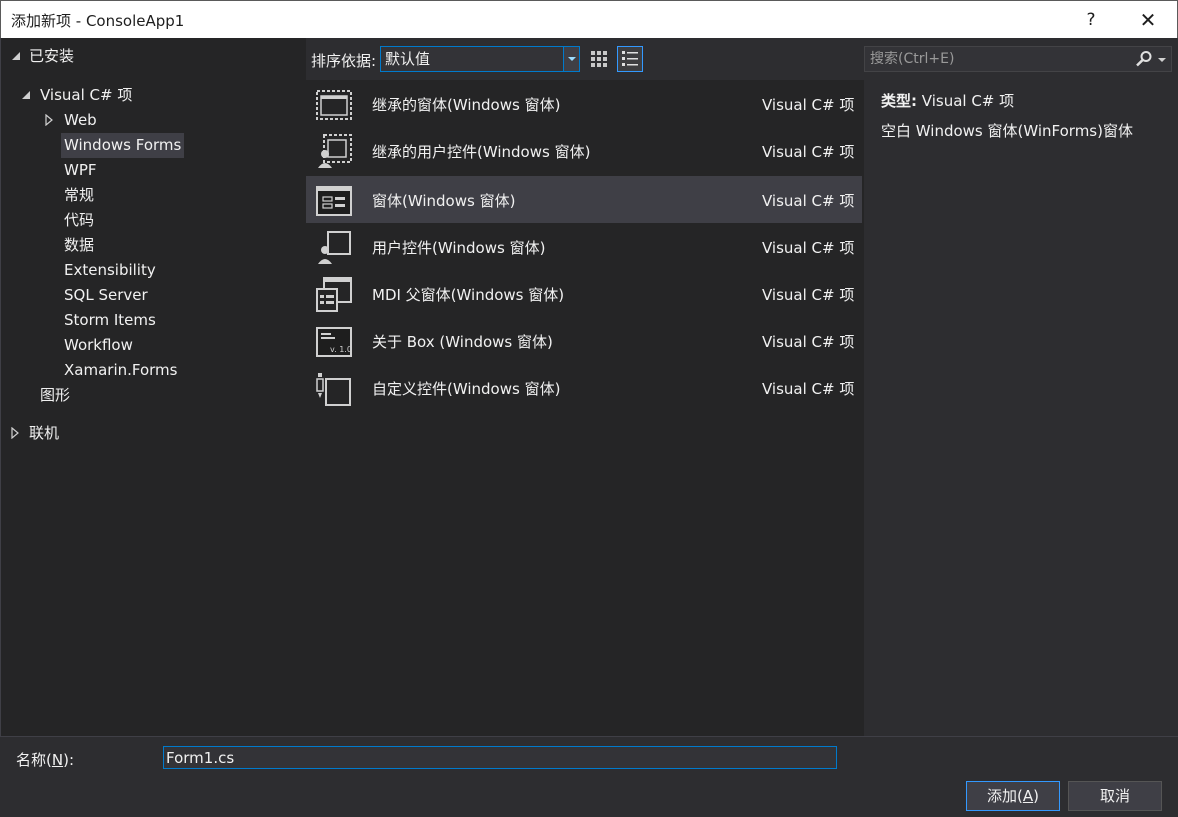 This screenshot has height=817, width=1178. Describe the element at coordinates (1148, 20) in the screenshot. I see `close-button: ✕` at that location.